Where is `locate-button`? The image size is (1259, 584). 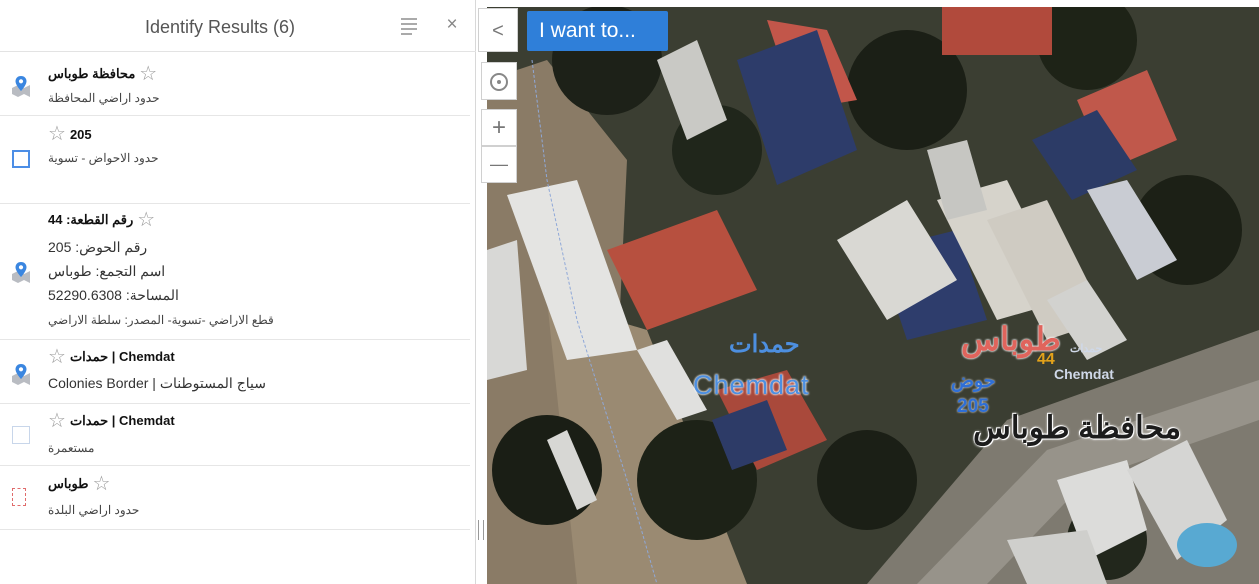
locate-button is located at coordinates (499, 81).